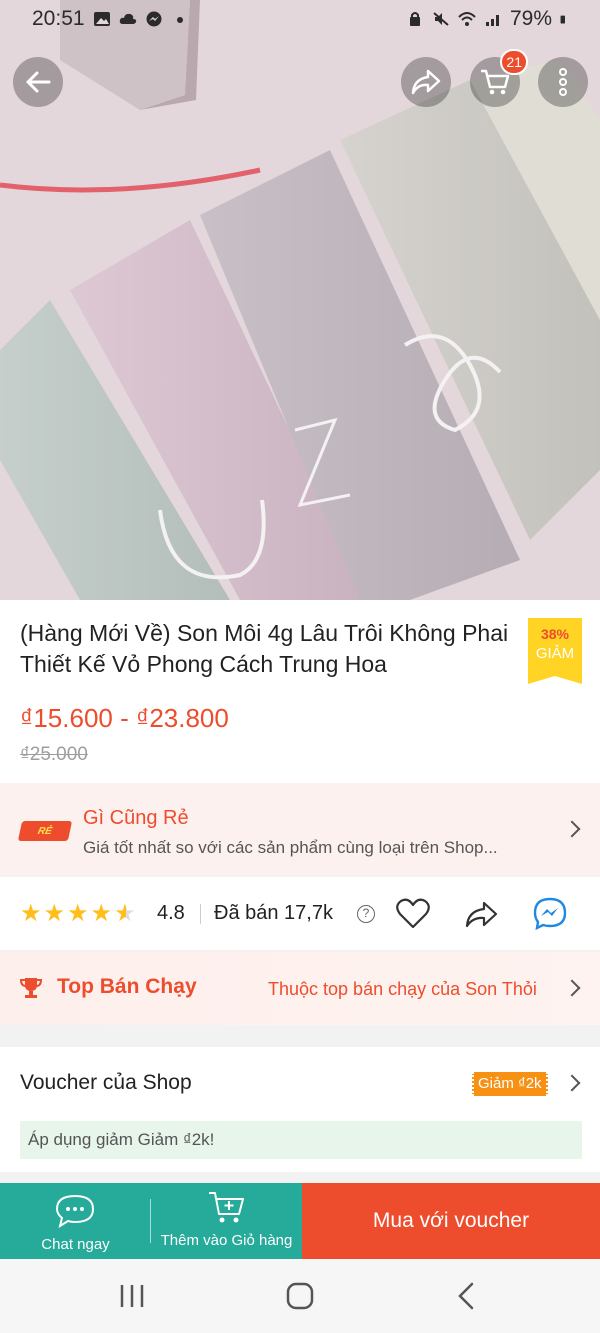 Image resolution: width=600 pixels, height=1333 pixels. Describe the element at coordinates (441, 19) in the screenshot. I see `mute-icon` at that location.